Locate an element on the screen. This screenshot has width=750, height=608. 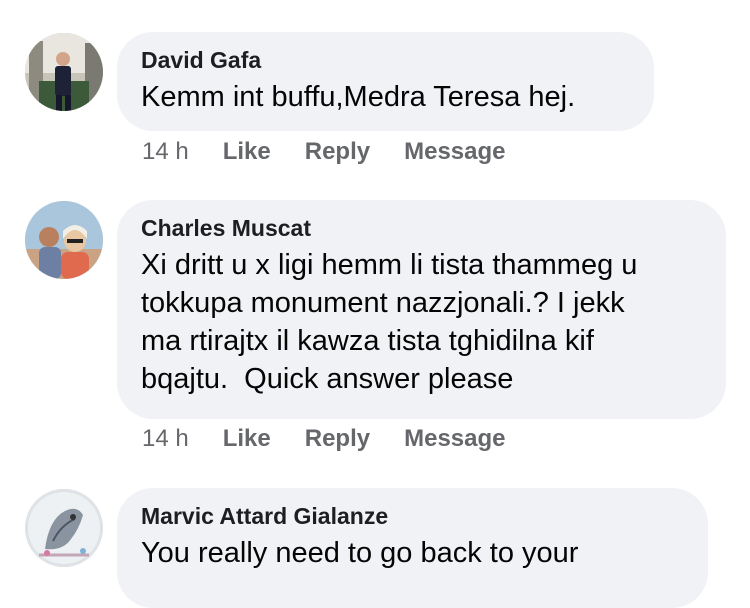
comment-text: Kemm int buffu,Medra Teresa hej. is located at coordinates (358, 97).